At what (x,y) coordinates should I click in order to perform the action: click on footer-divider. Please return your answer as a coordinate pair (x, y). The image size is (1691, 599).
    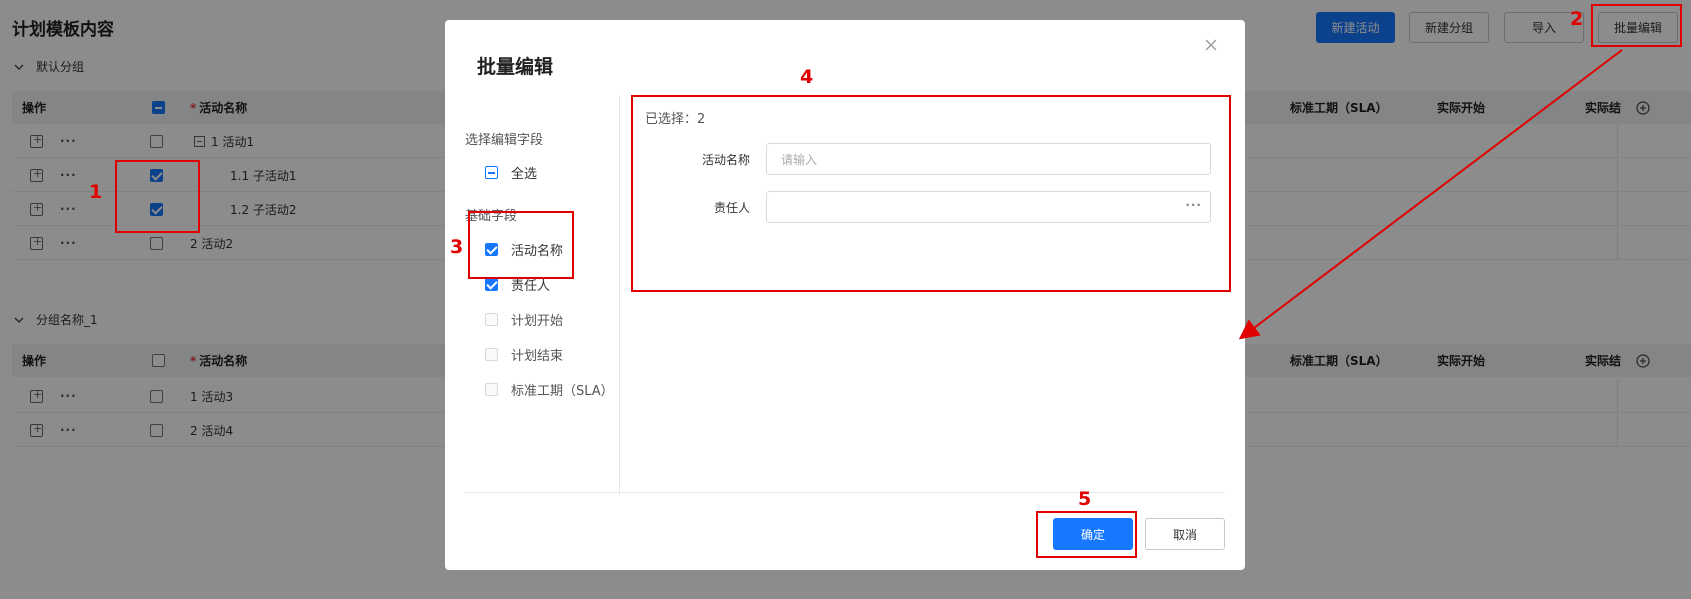
    Looking at the image, I should click on (845, 492).